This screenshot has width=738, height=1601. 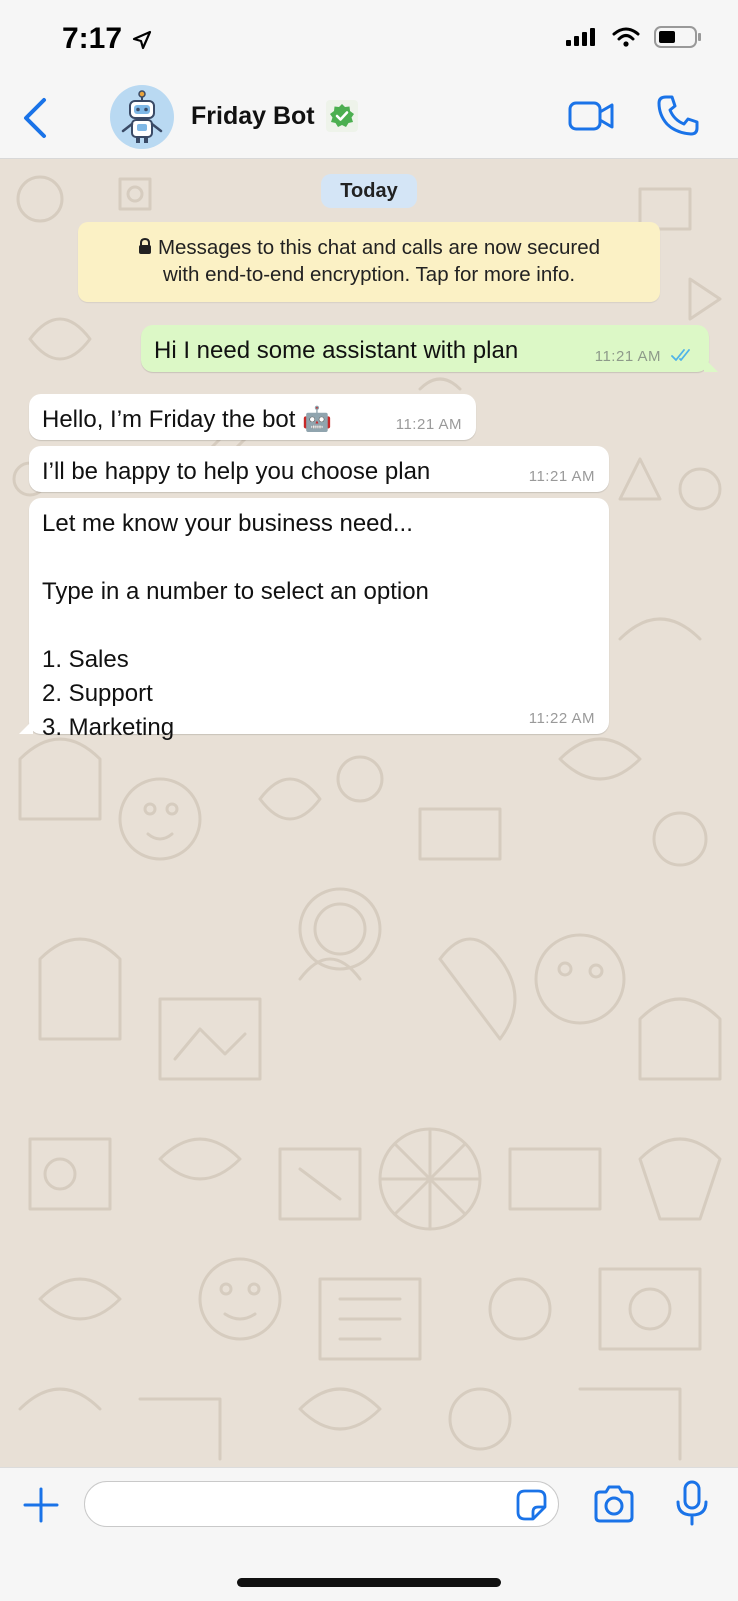 What do you see at coordinates (580, 37) in the screenshot?
I see `signal-icon` at bounding box center [580, 37].